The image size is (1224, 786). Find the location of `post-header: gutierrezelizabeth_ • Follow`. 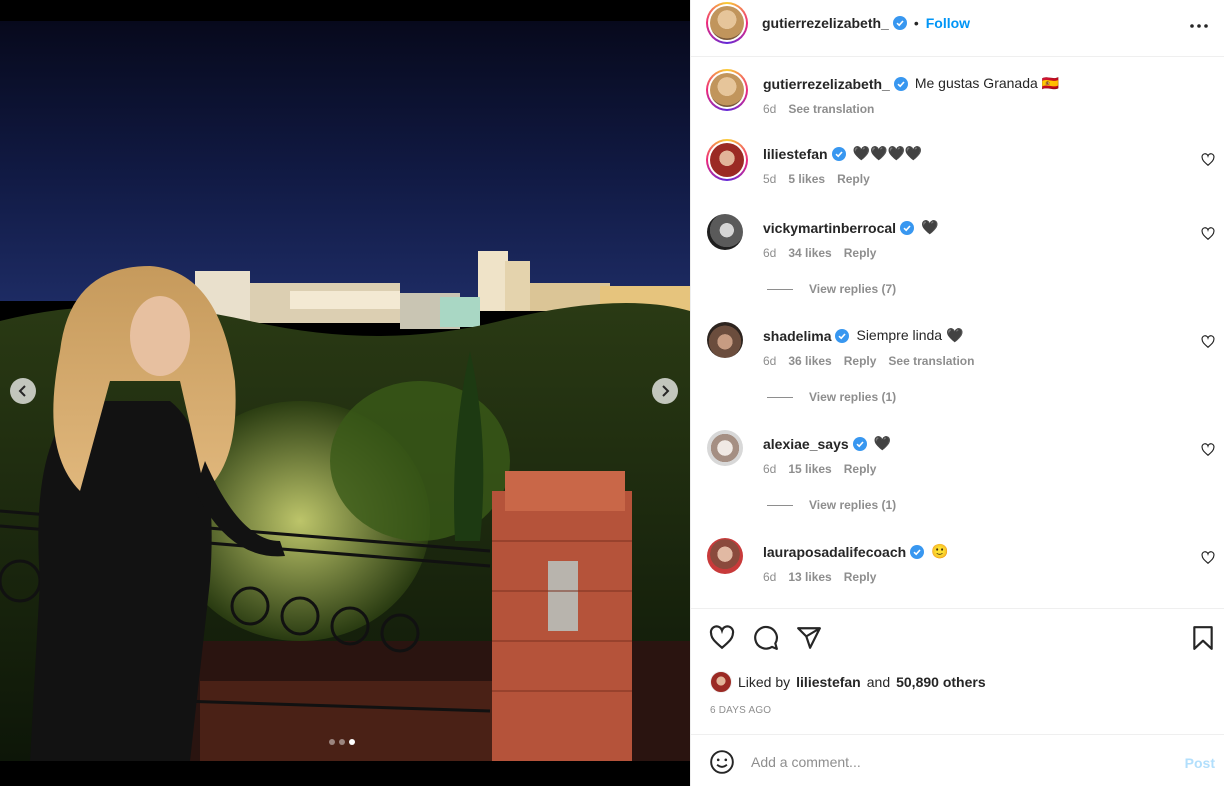

post-header: gutierrezelizabeth_ • Follow is located at coordinates (957, 28).